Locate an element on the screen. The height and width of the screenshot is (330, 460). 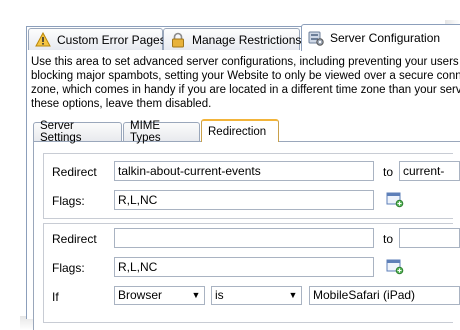
description-line: these options, leave them disabled. is located at coordinates (121, 104).